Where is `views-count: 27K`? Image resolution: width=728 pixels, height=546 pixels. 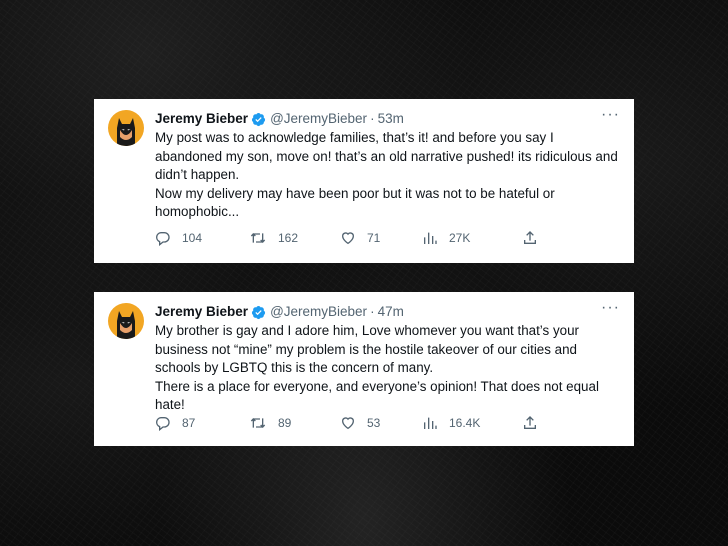
views-count: 27K is located at coordinates (460, 238).